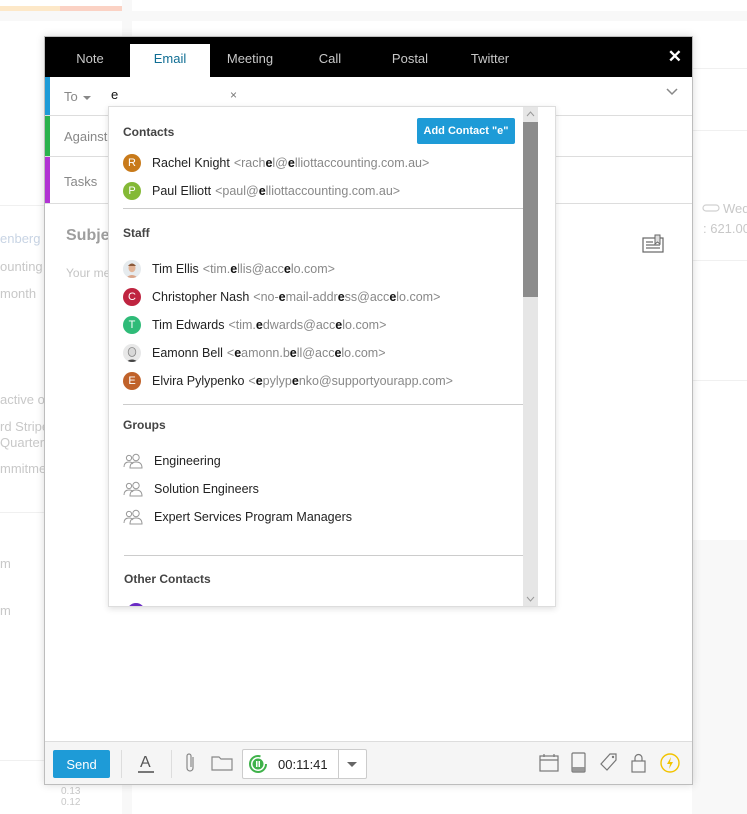 This screenshot has height=814, width=747. I want to click on group-item: Solution Engineers, so click(321, 489).